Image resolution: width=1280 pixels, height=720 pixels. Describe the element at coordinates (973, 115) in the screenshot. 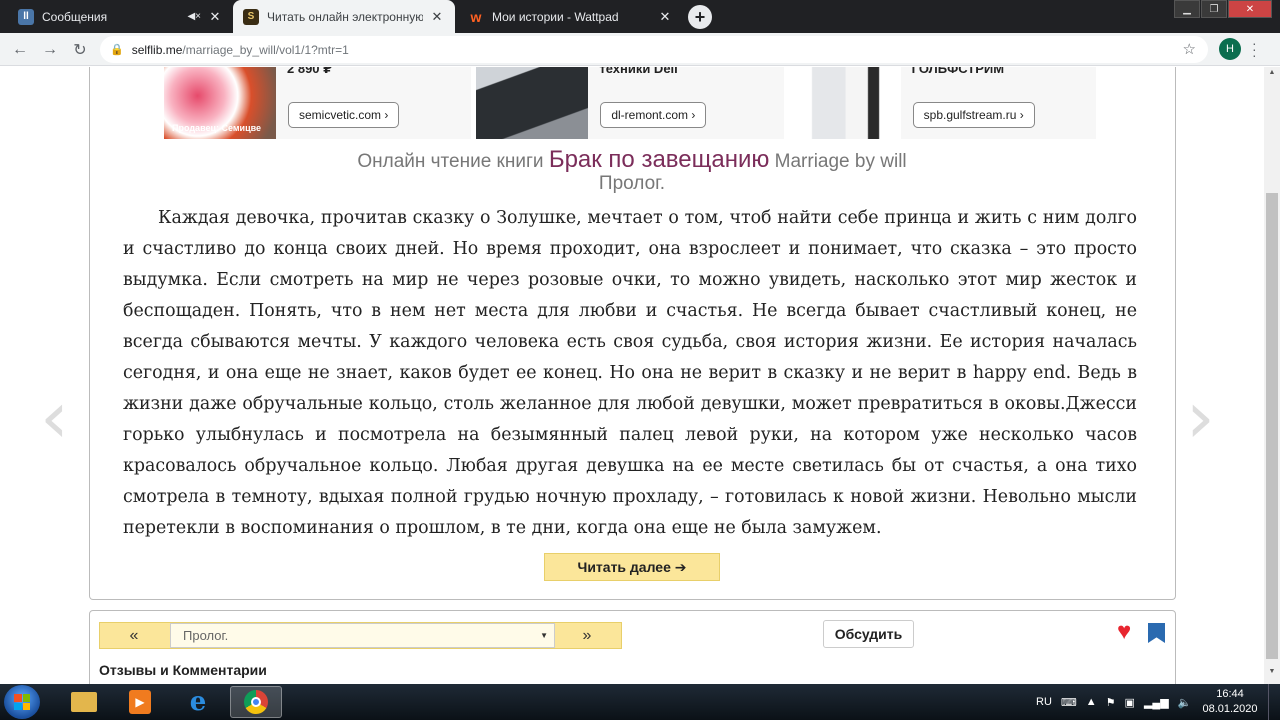

I see `ad-domain-button: spb.gulfstream.ru ›` at that location.